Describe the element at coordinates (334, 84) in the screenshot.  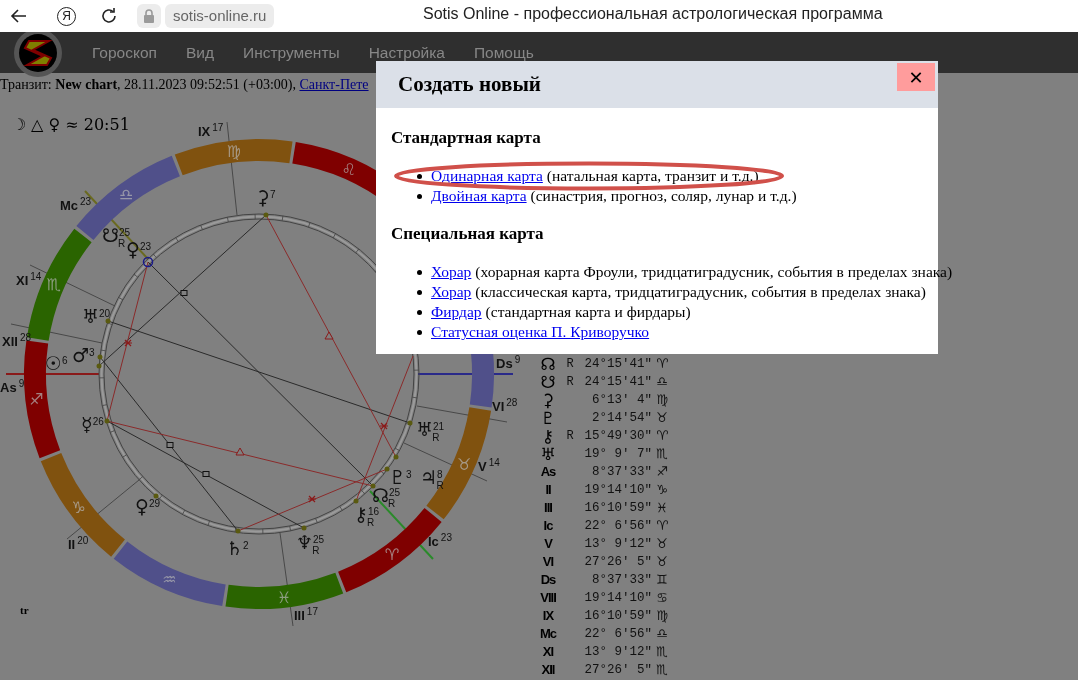
I see `place-link: Санкт-Пете` at that location.